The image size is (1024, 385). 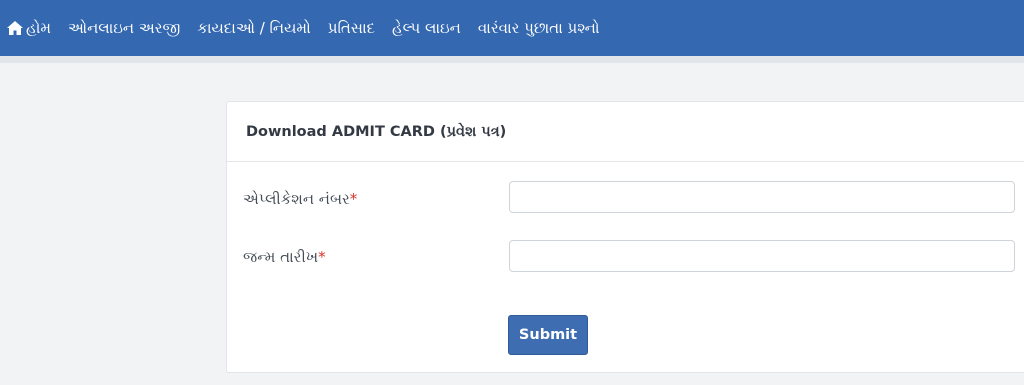 I want to click on birth-date-input, so click(x=762, y=256).